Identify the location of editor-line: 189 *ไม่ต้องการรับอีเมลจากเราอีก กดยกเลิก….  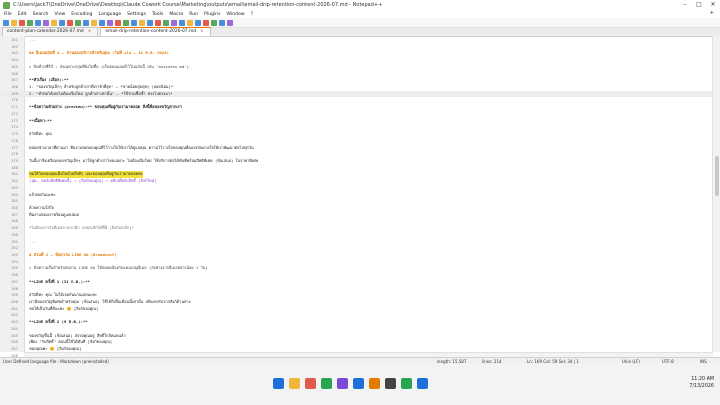
(360, 228).